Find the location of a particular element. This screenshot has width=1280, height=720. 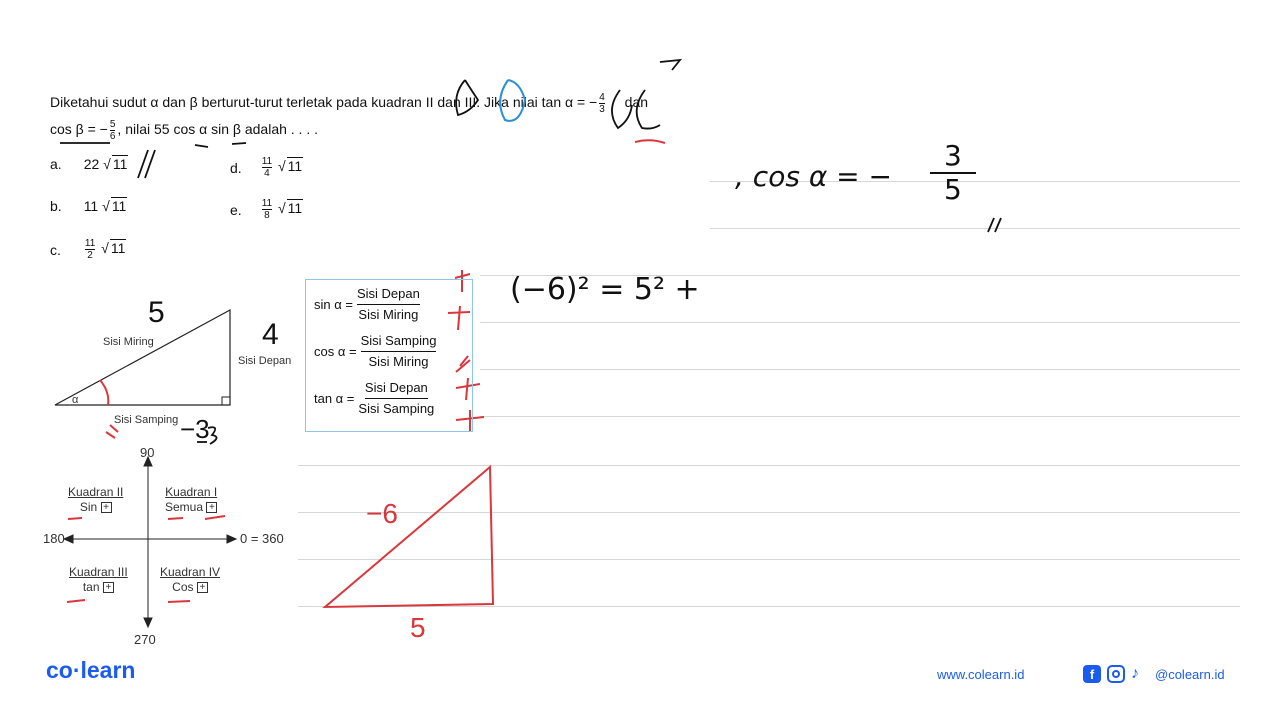

quadrant-4: Kuadran IV Cos + is located at coordinates (190, 580).